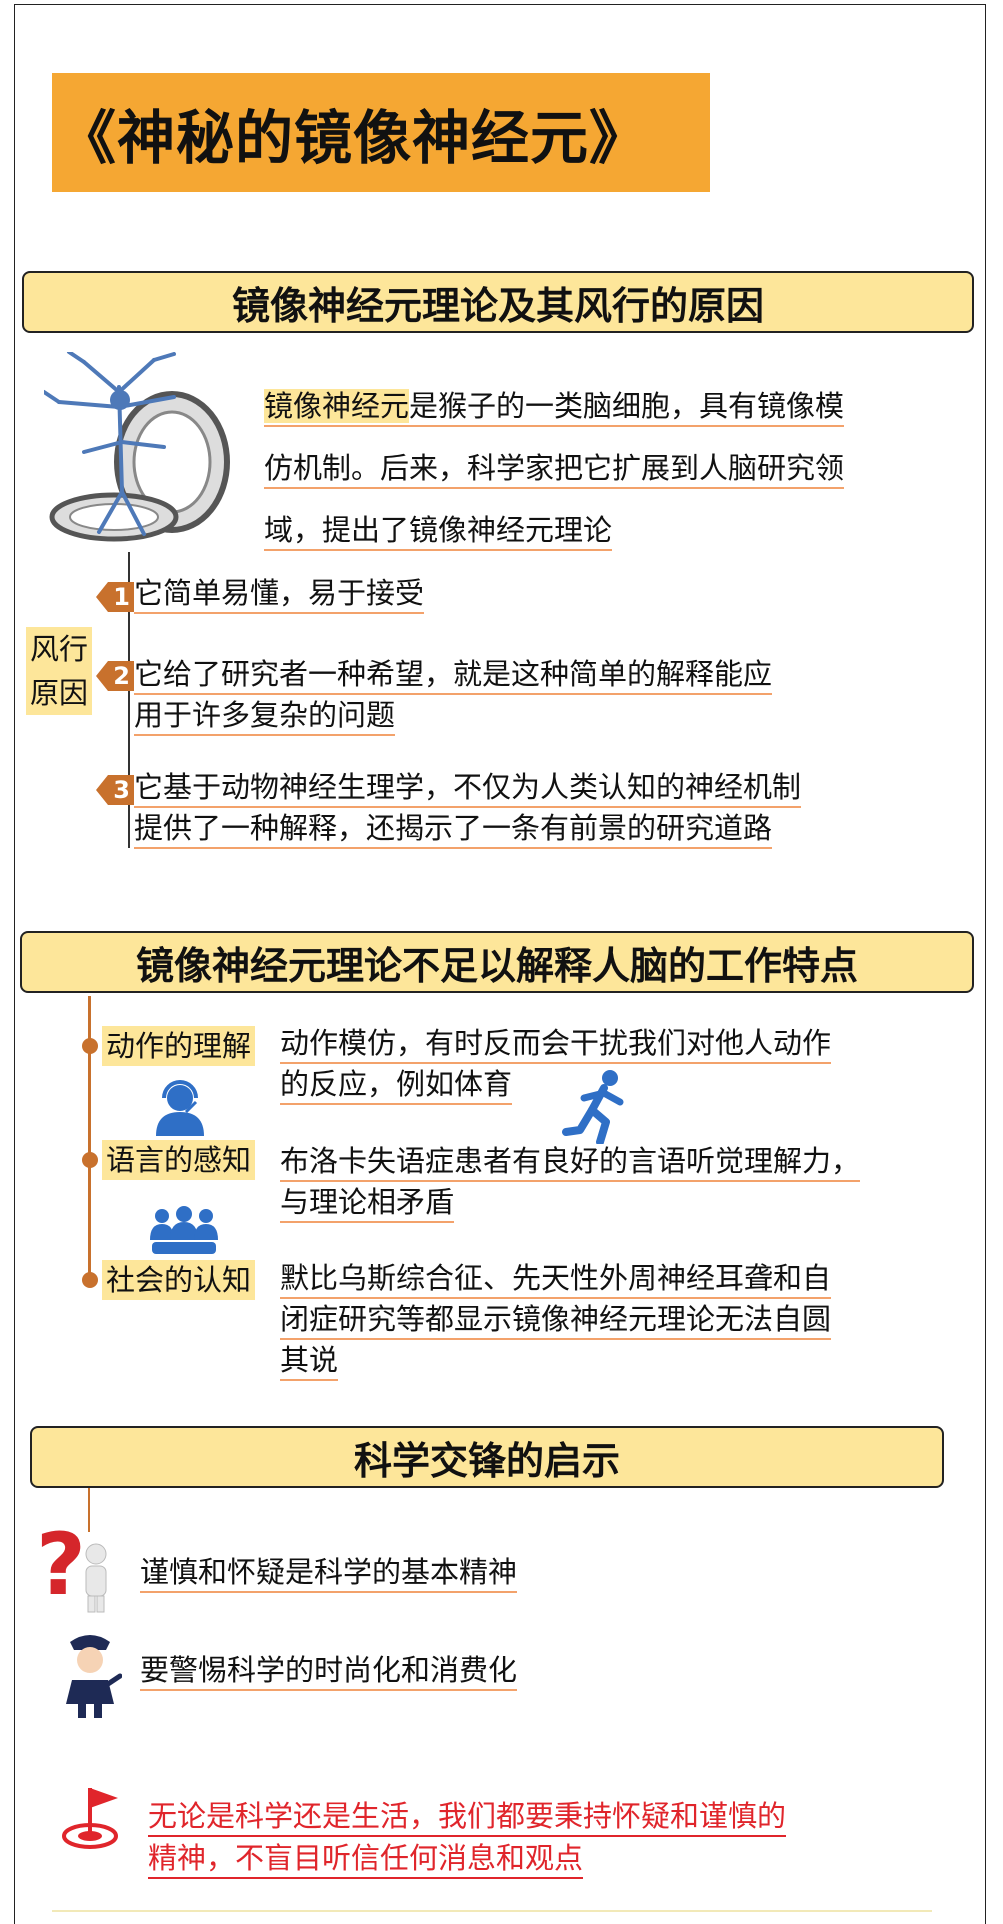  Describe the element at coordinates (329, 1573) in the screenshot. I see `insight-1: 谨慎和怀疑是科学的基本精神` at that location.